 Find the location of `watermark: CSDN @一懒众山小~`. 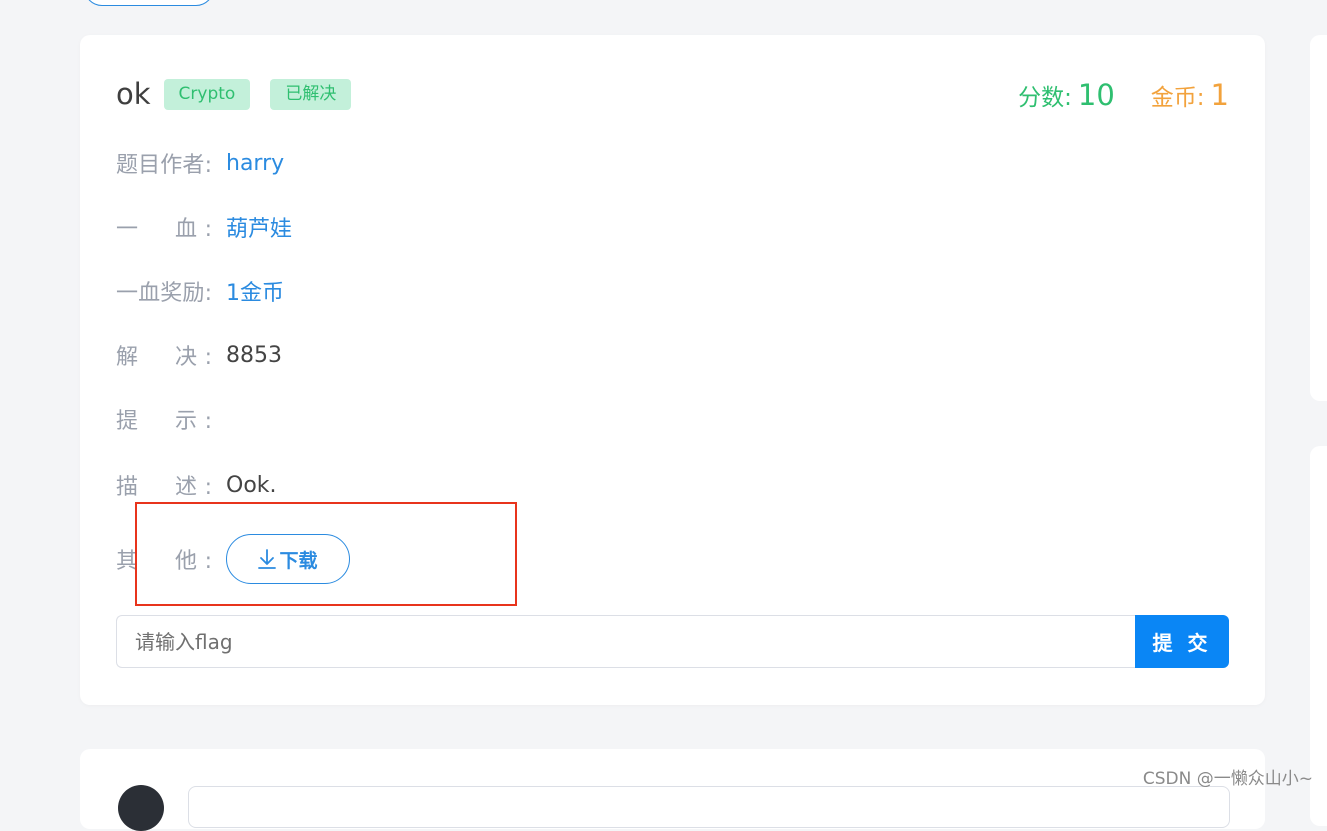

watermark: CSDN @一懒众山小~ is located at coordinates (1228, 776).